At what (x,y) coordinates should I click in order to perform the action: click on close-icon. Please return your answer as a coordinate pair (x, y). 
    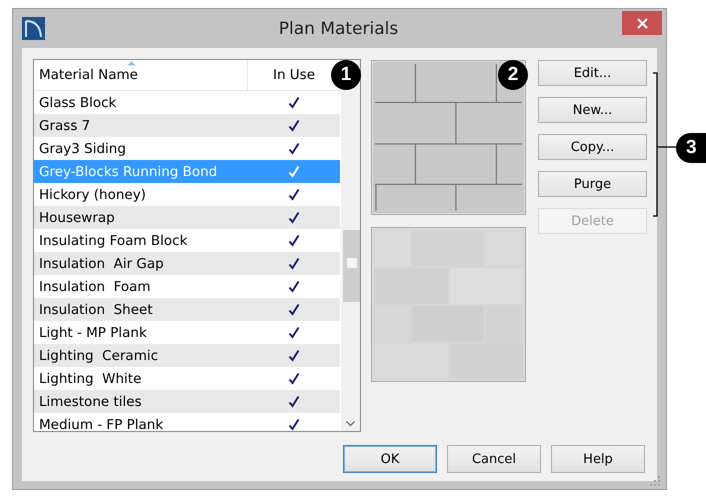
    Looking at the image, I should click on (642, 23).